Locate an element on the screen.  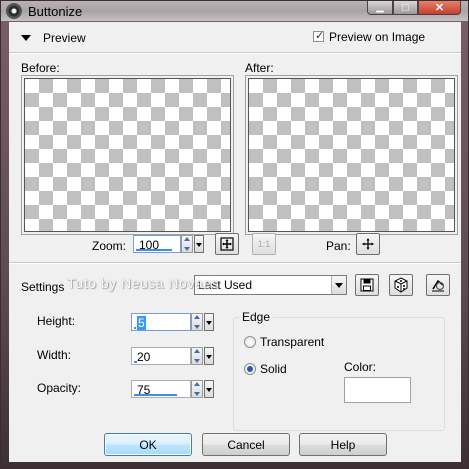
width-value: 20 is located at coordinates (144, 357).